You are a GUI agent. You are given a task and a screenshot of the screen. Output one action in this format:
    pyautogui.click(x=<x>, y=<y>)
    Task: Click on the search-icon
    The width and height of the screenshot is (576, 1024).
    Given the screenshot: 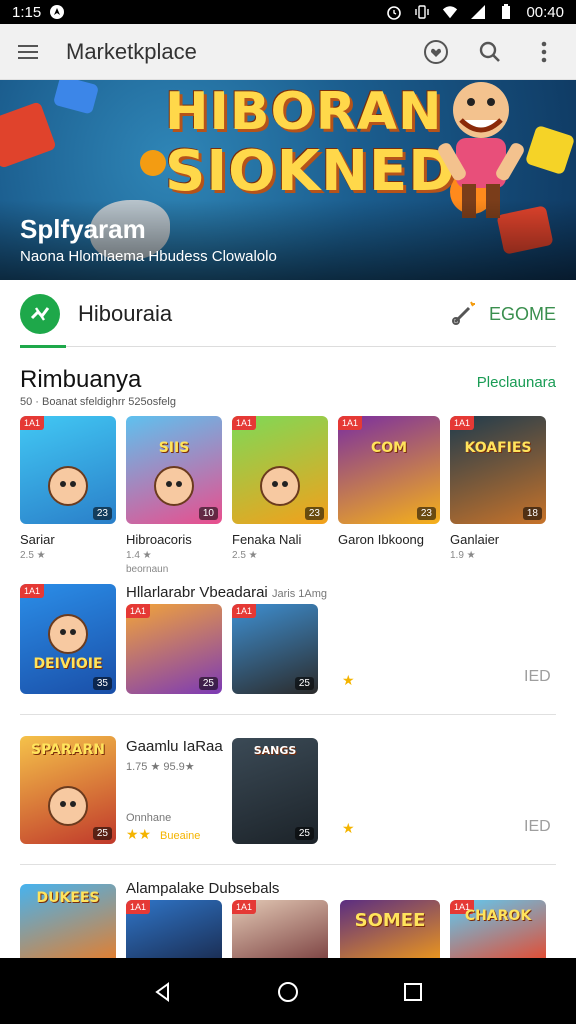 What is the action you would take?
    pyautogui.click(x=490, y=52)
    